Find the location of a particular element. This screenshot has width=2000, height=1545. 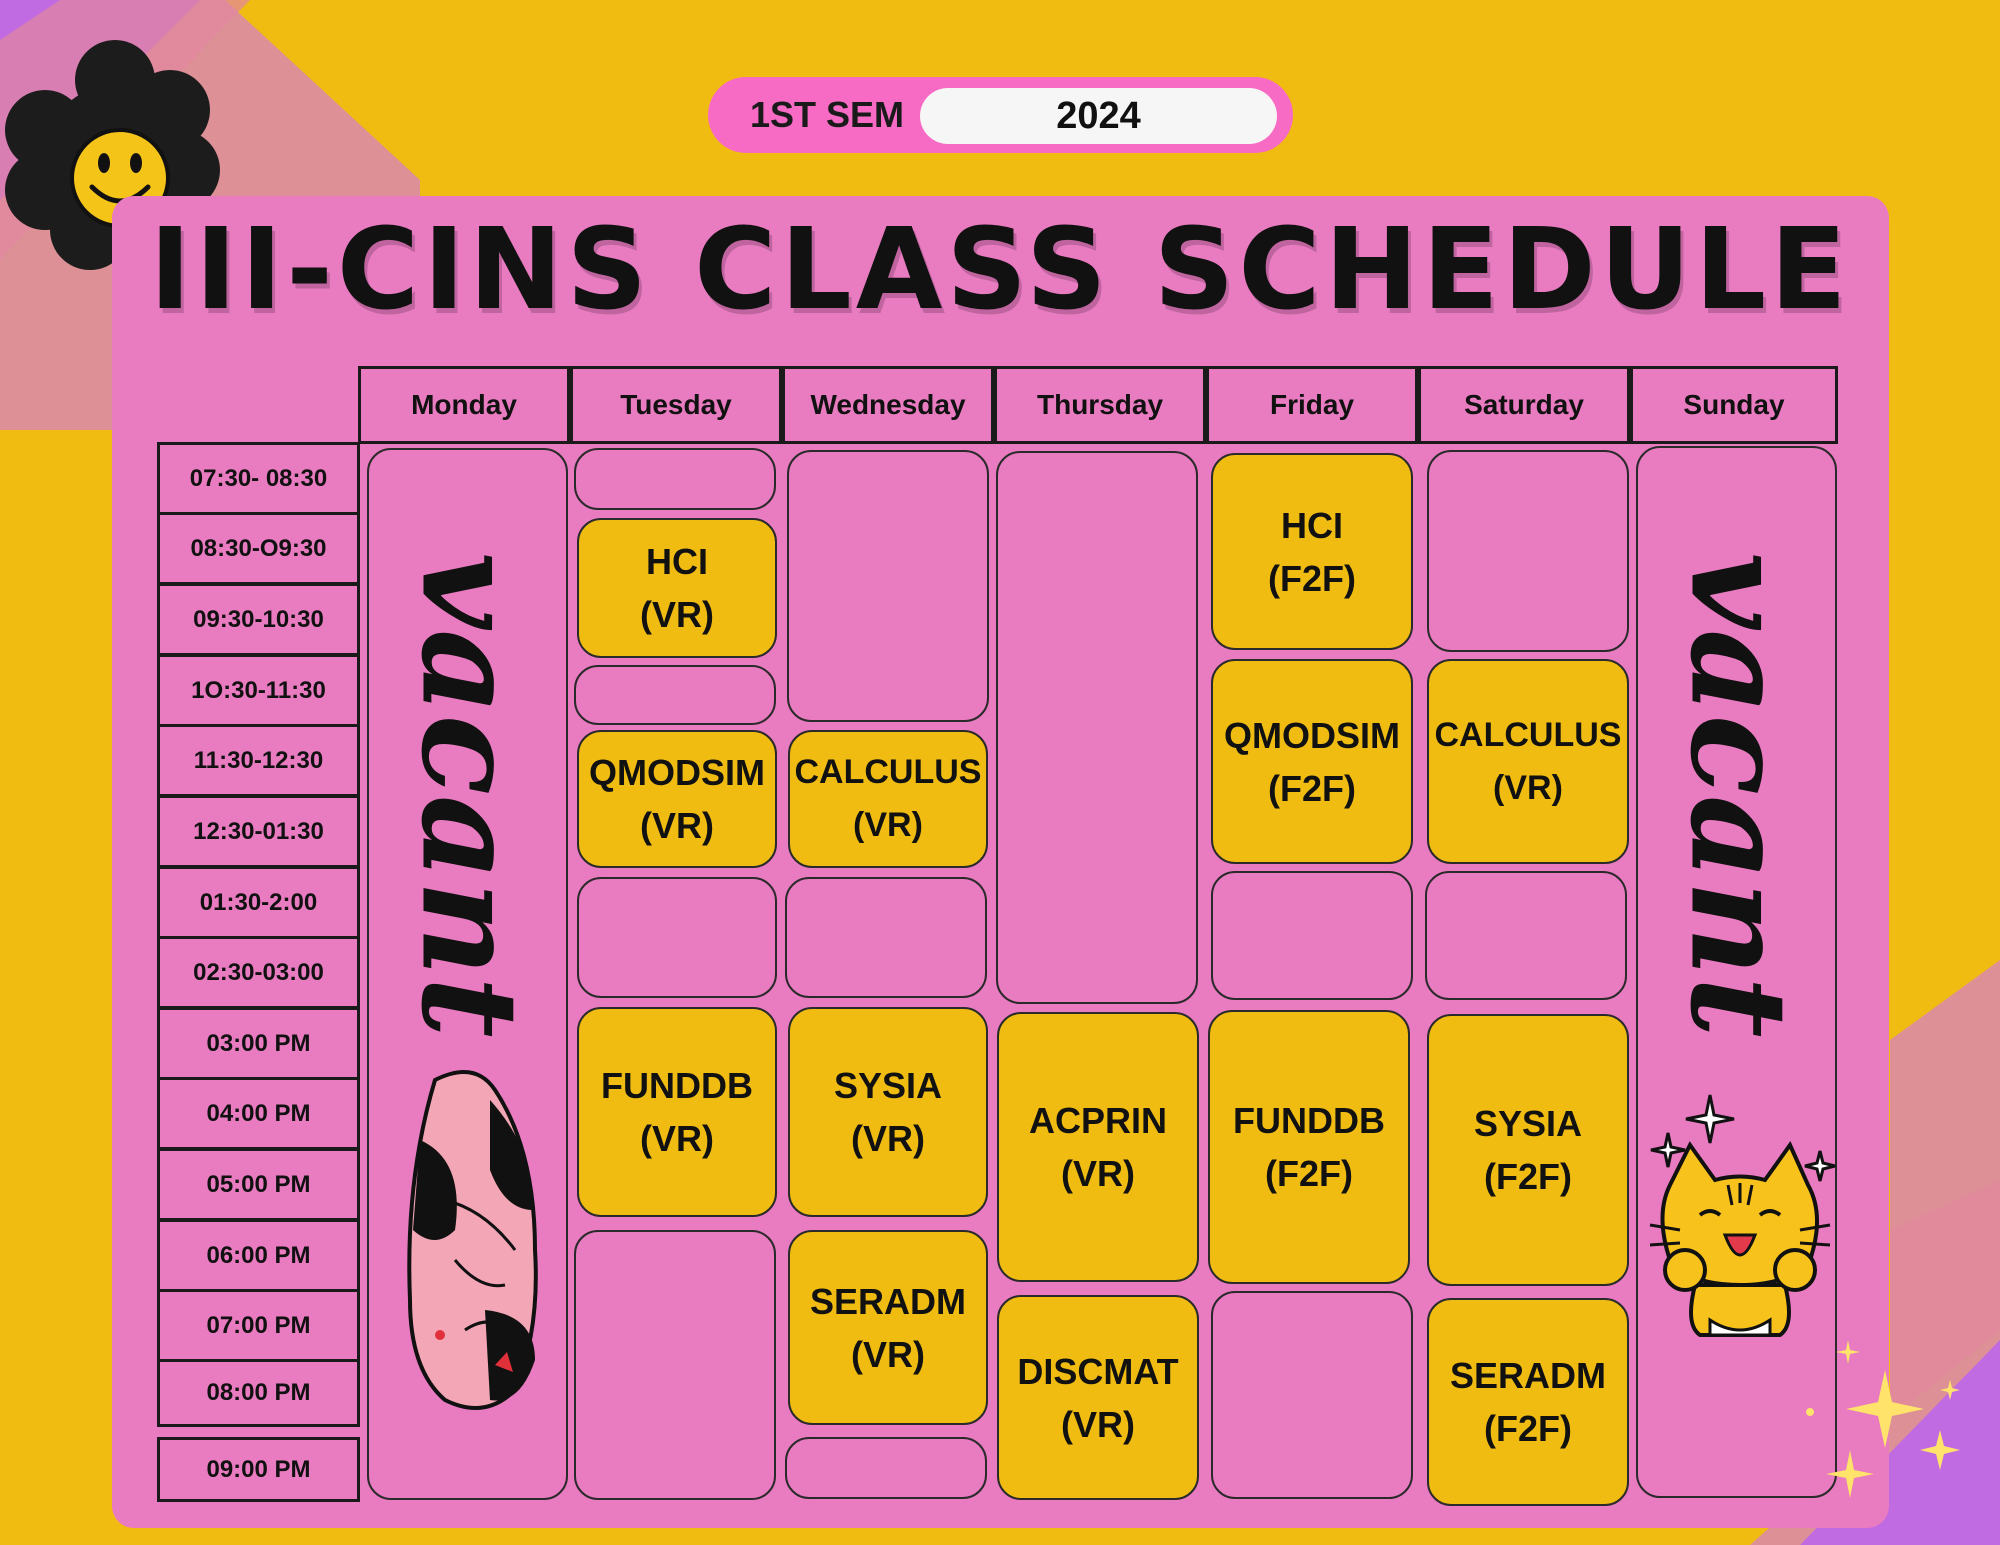

class-label: SYSIA (VR) is located at coordinates (888, 1112).